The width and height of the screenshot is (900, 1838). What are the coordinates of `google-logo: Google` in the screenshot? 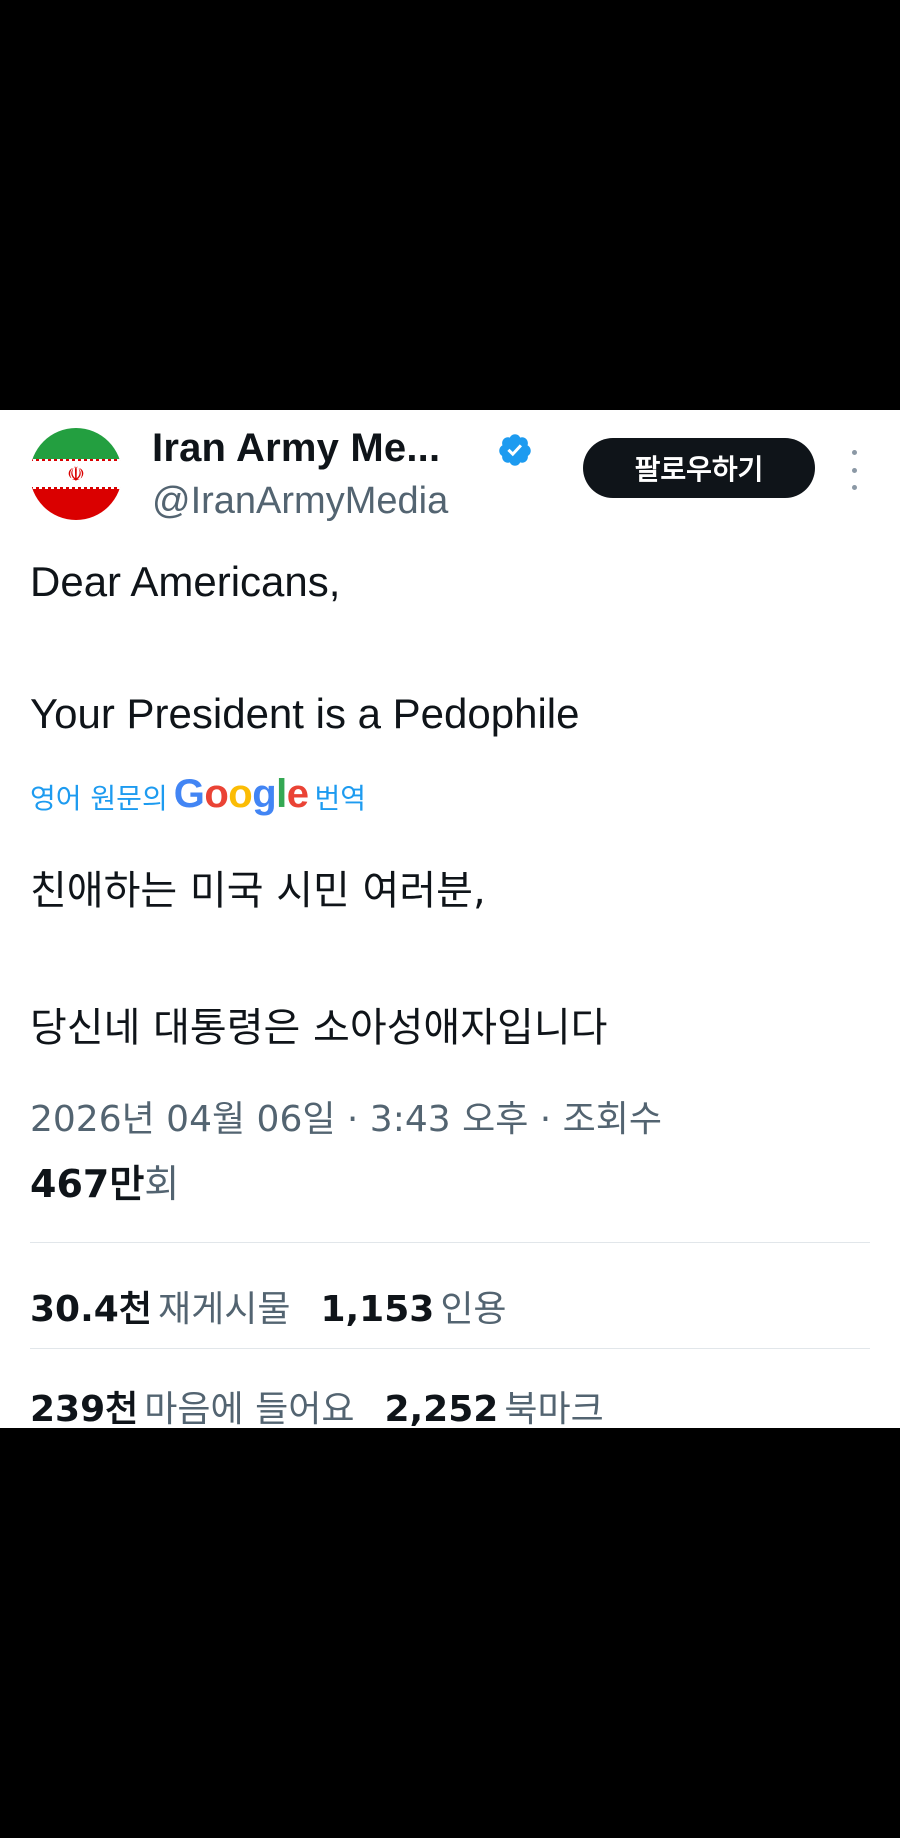 It's located at (241, 794).